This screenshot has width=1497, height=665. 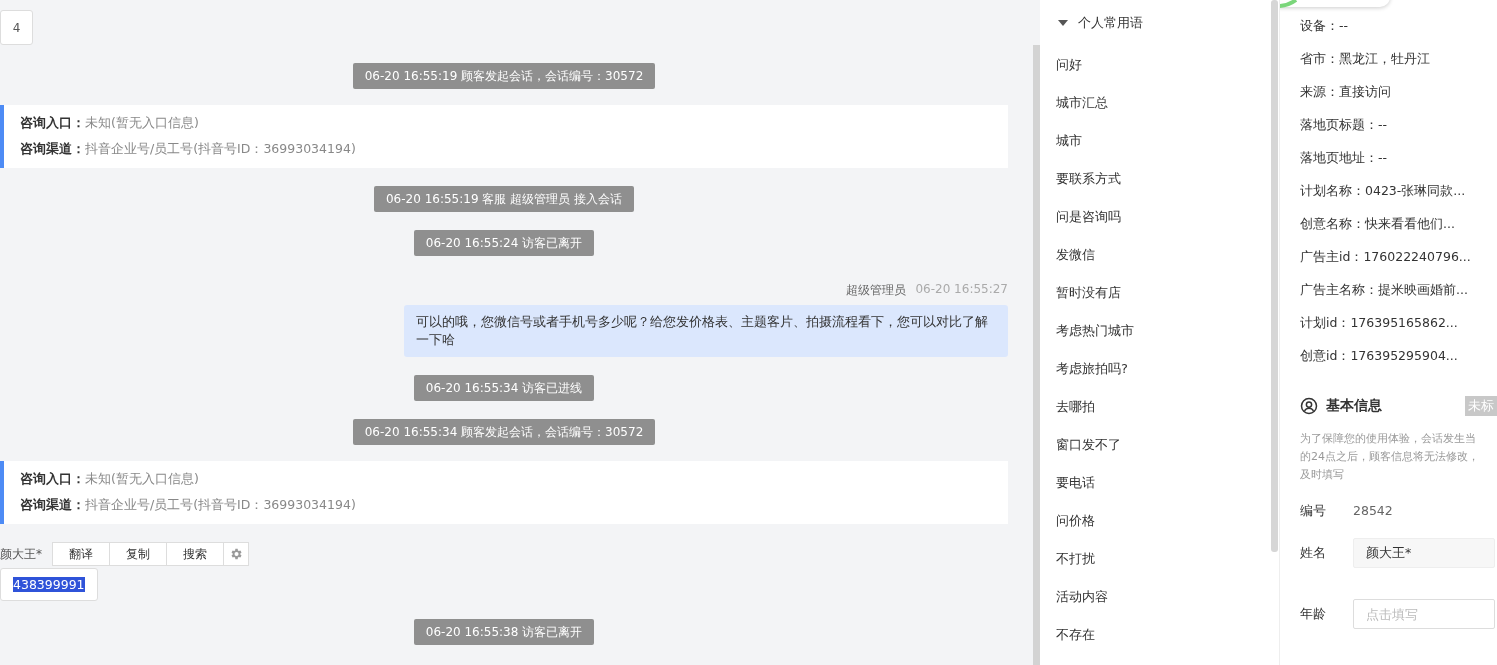 What do you see at coordinates (1424, 553) in the screenshot?
I see `name-field: 颜大王*` at bounding box center [1424, 553].